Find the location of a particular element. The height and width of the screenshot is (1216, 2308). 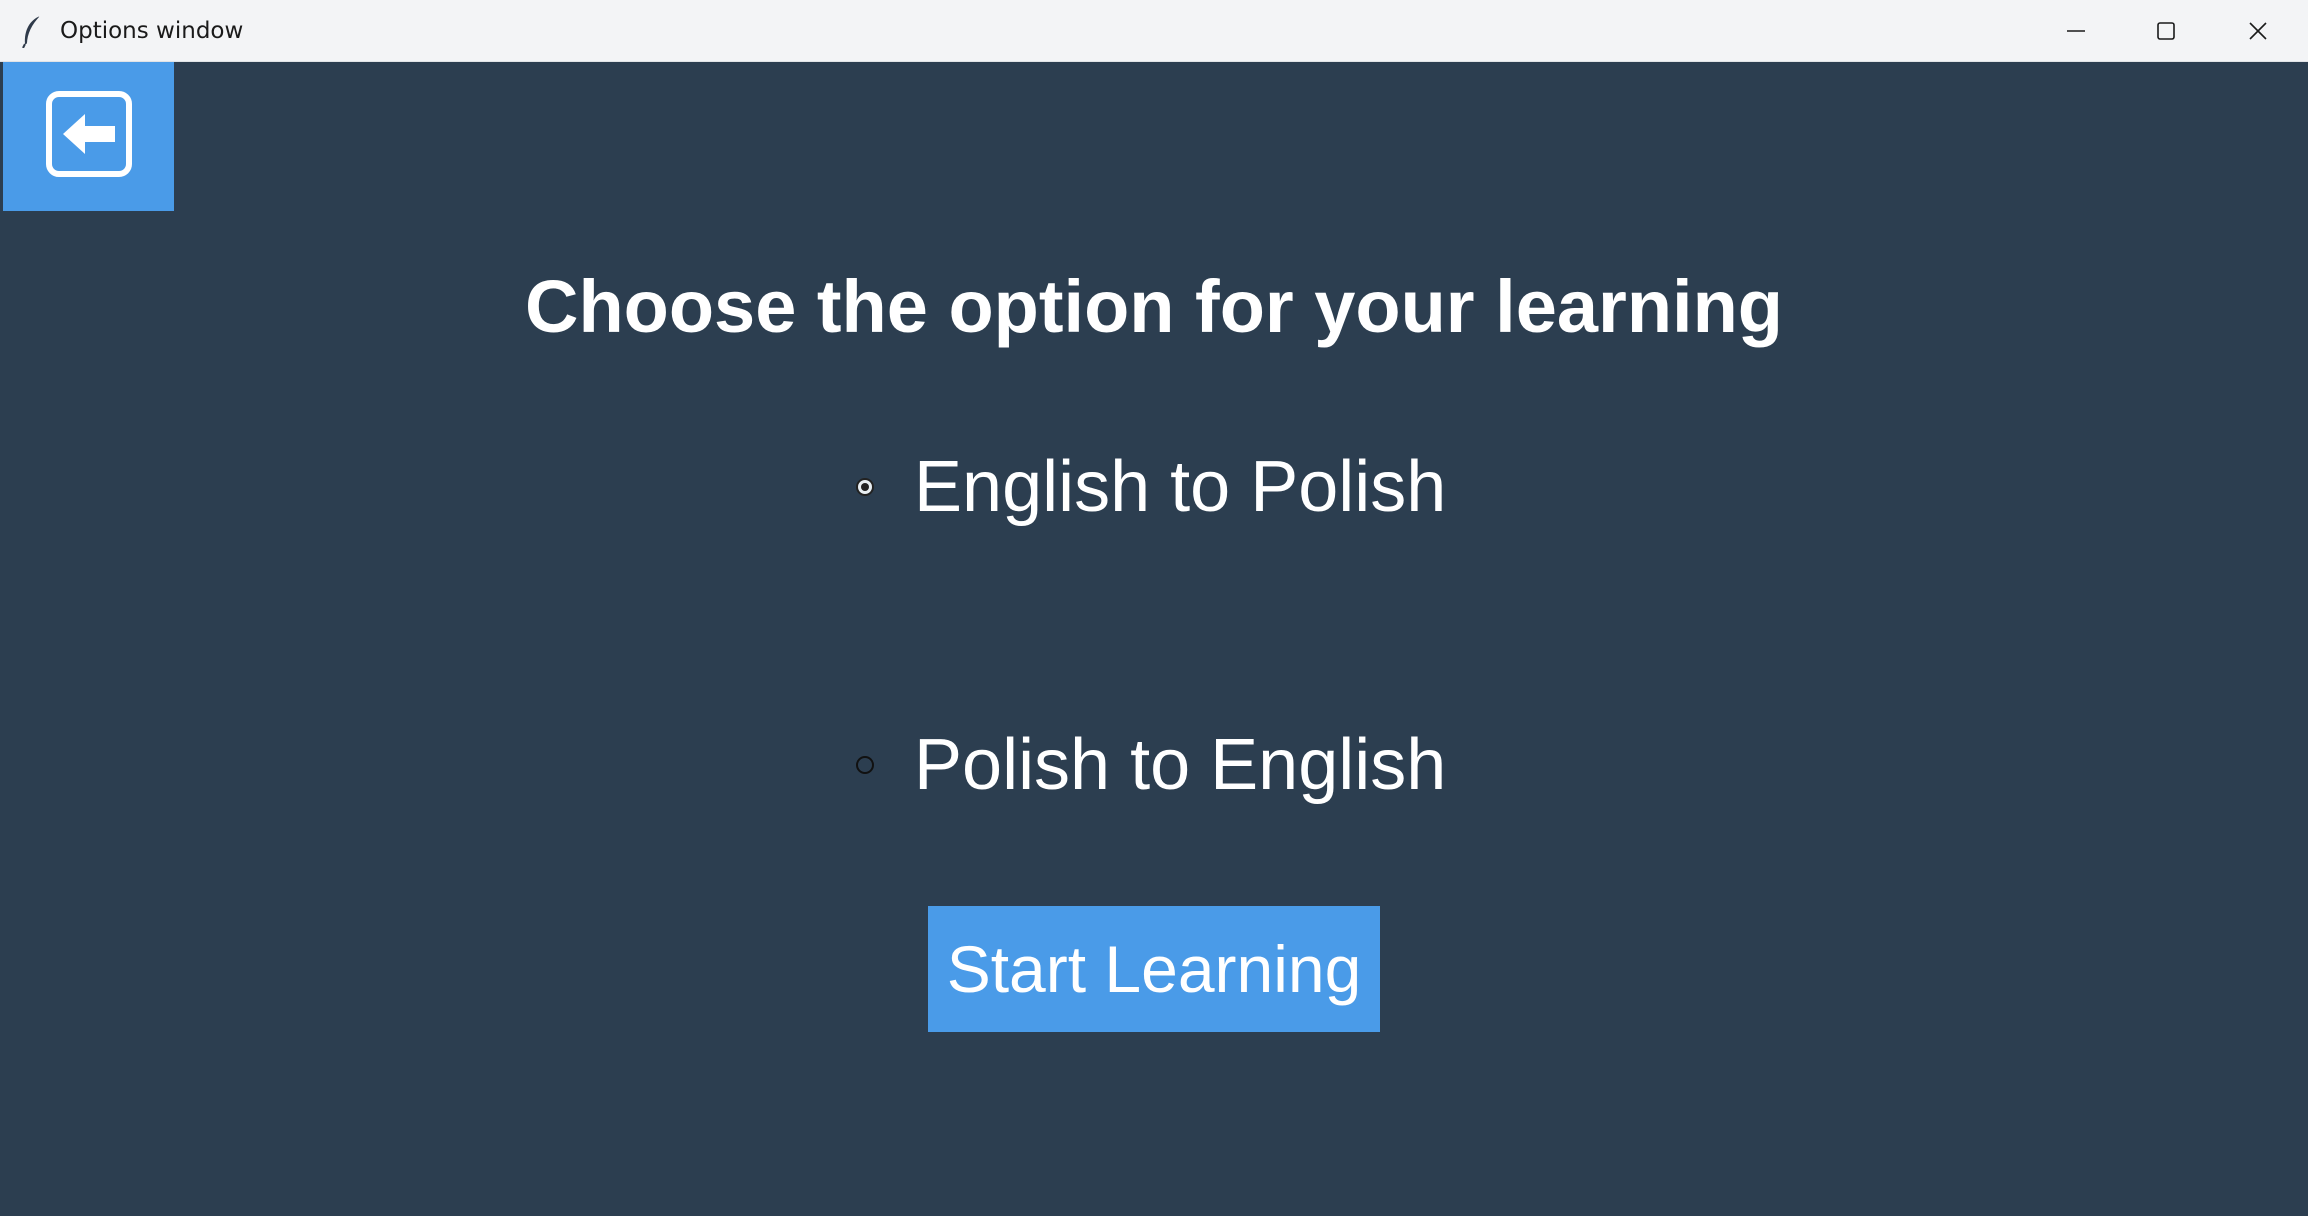

window-title: Options window is located at coordinates (152, 31).